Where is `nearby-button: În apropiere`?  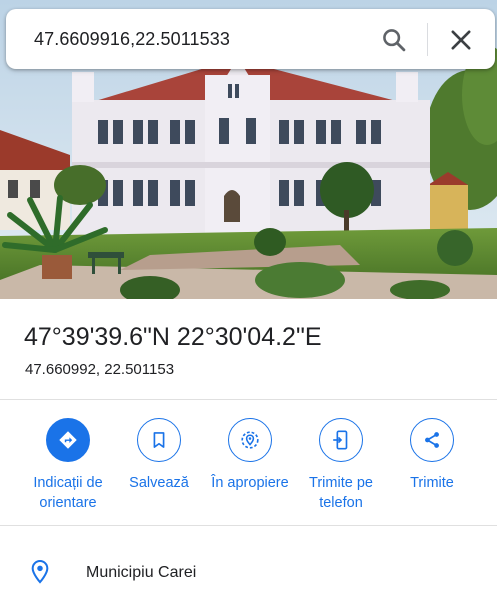 nearby-button: În apropiere is located at coordinates (250, 455).